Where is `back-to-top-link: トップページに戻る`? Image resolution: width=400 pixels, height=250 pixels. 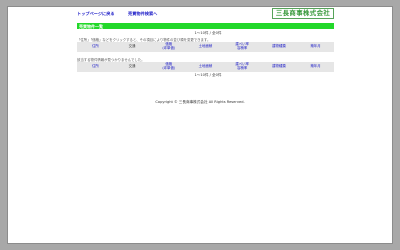
back-to-top-link: トップページに戻る is located at coordinates (96, 14).